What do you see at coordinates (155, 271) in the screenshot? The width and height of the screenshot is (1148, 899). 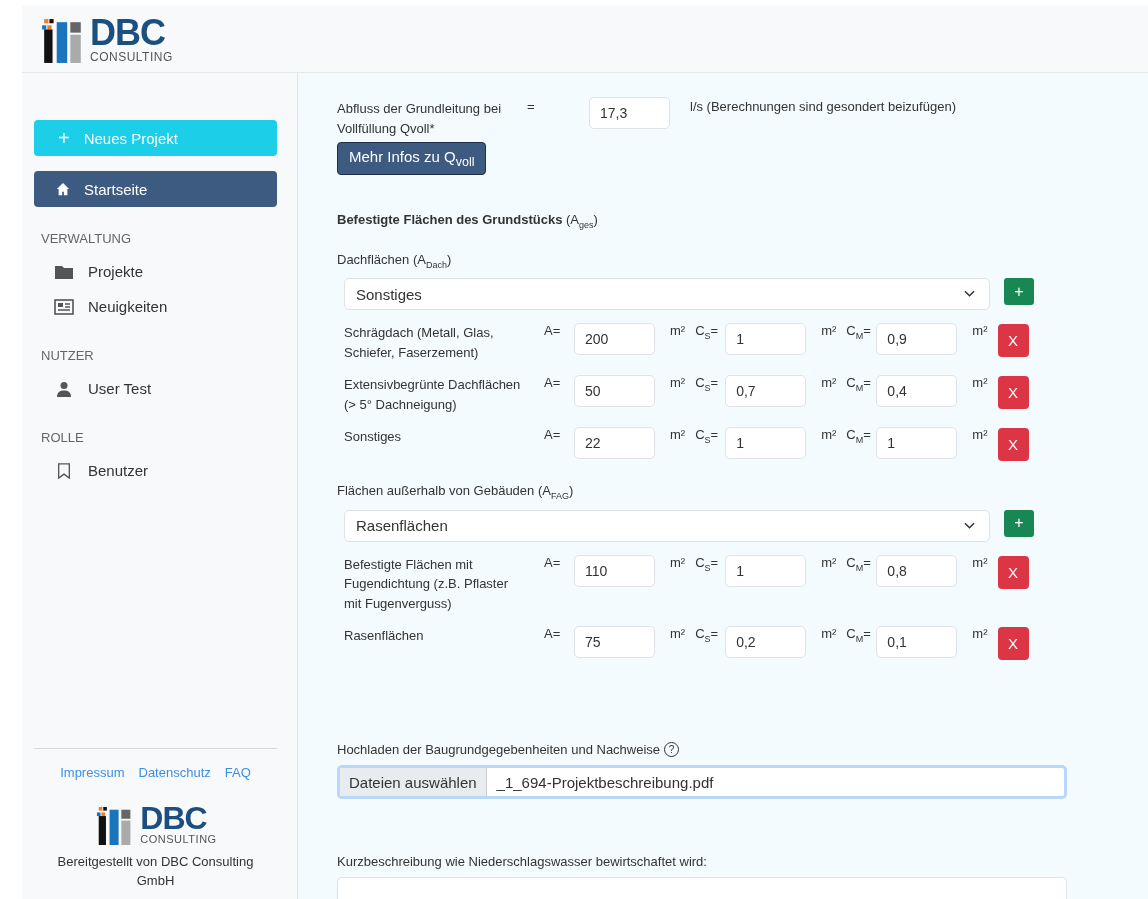 I see `nav-item: Projekte` at bounding box center [155, 271].